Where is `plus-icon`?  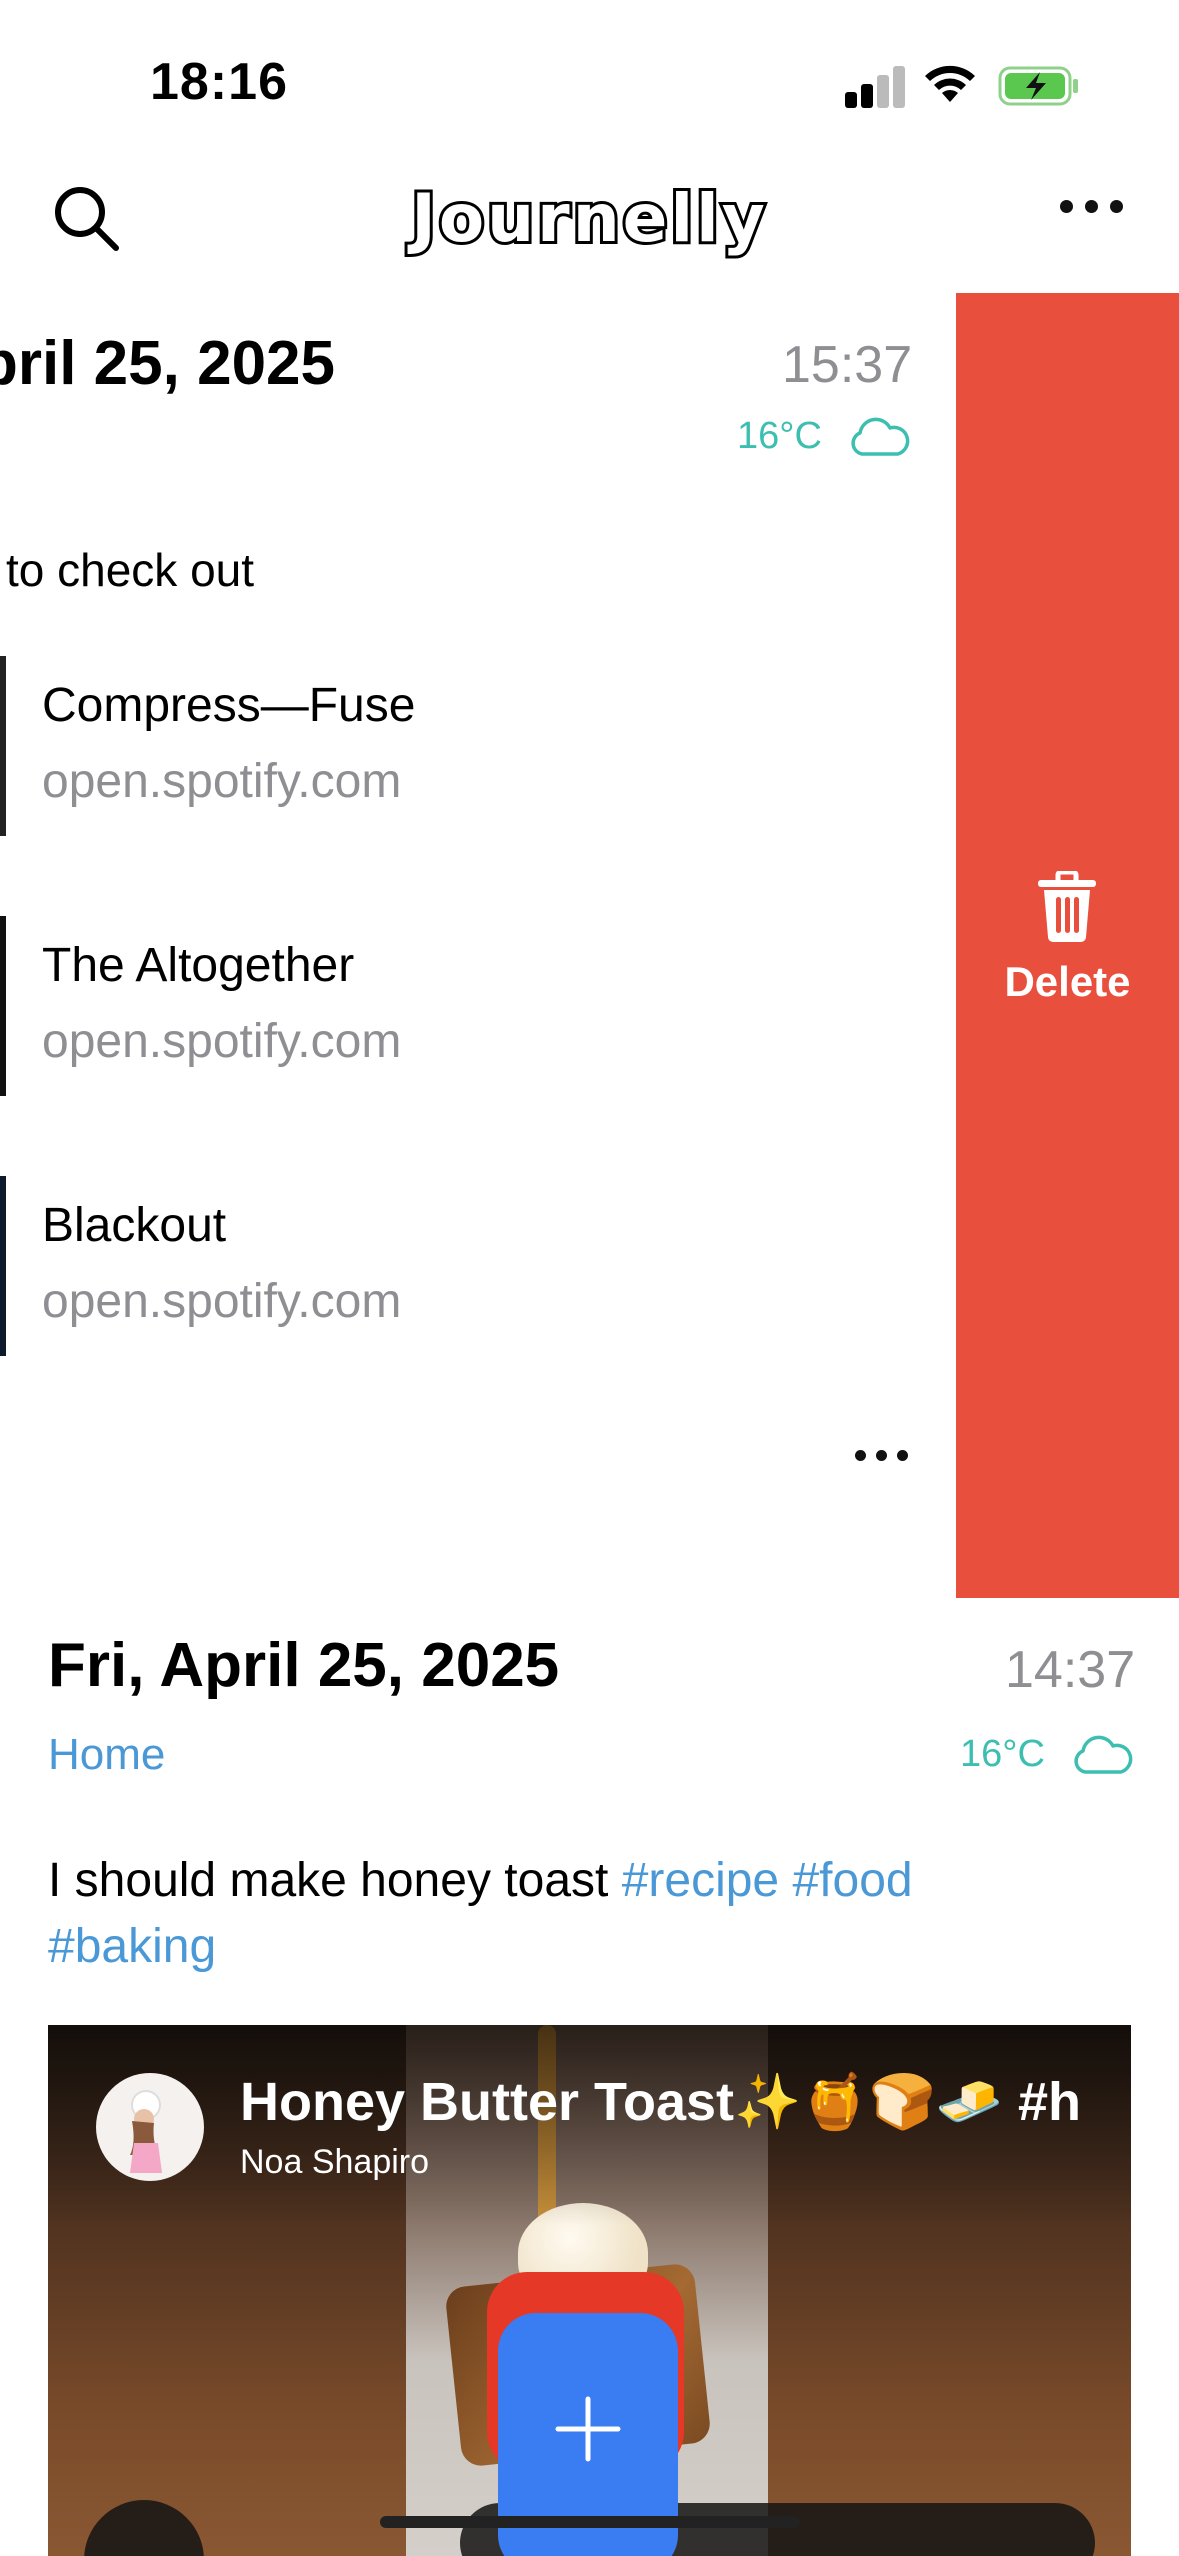 plus-icon is located at coordinates (588, 2429).